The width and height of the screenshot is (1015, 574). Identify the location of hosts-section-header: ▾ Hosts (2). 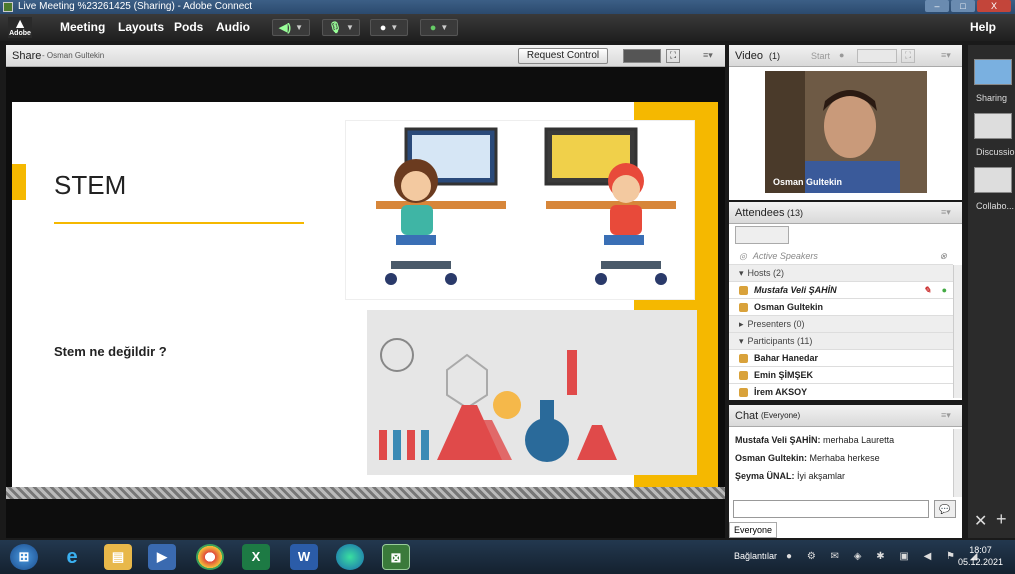
(841, 273).